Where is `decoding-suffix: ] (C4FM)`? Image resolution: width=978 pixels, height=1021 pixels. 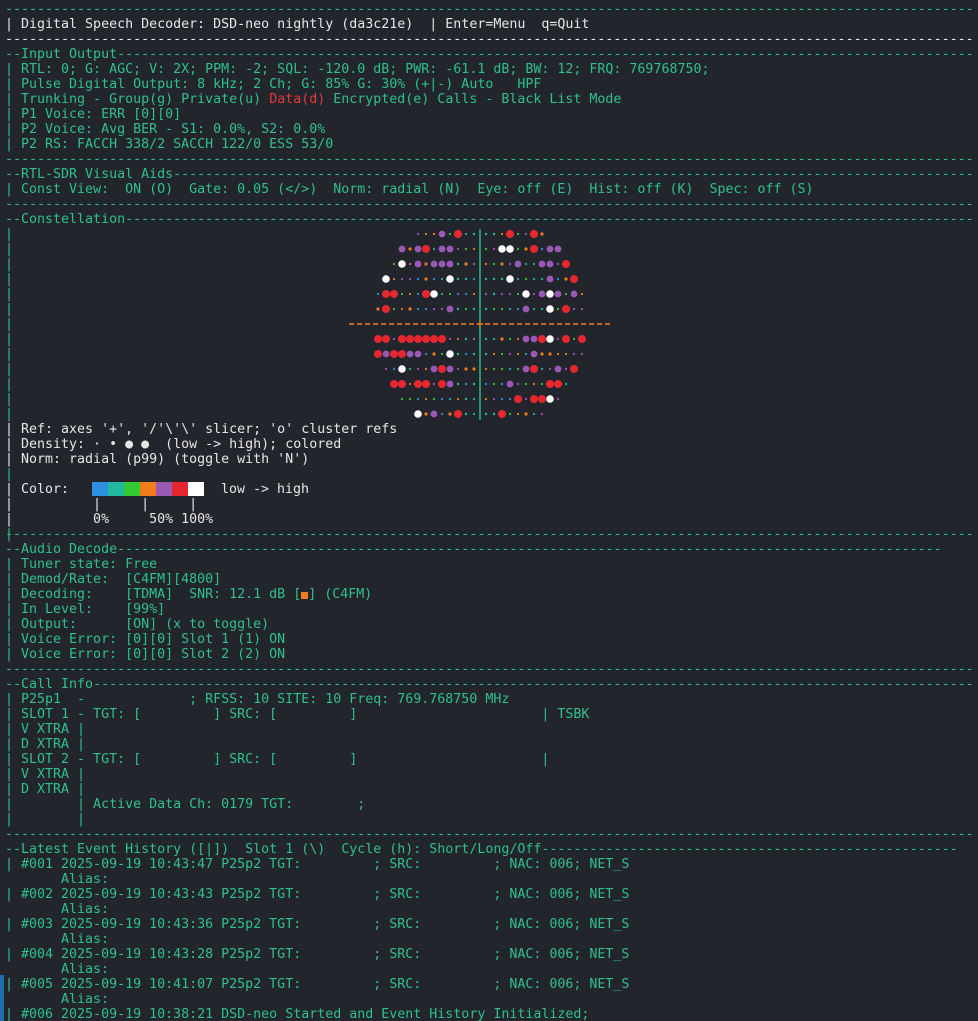 decoding-suffix: ] (C4FM) is located at coordinates (340, 594).